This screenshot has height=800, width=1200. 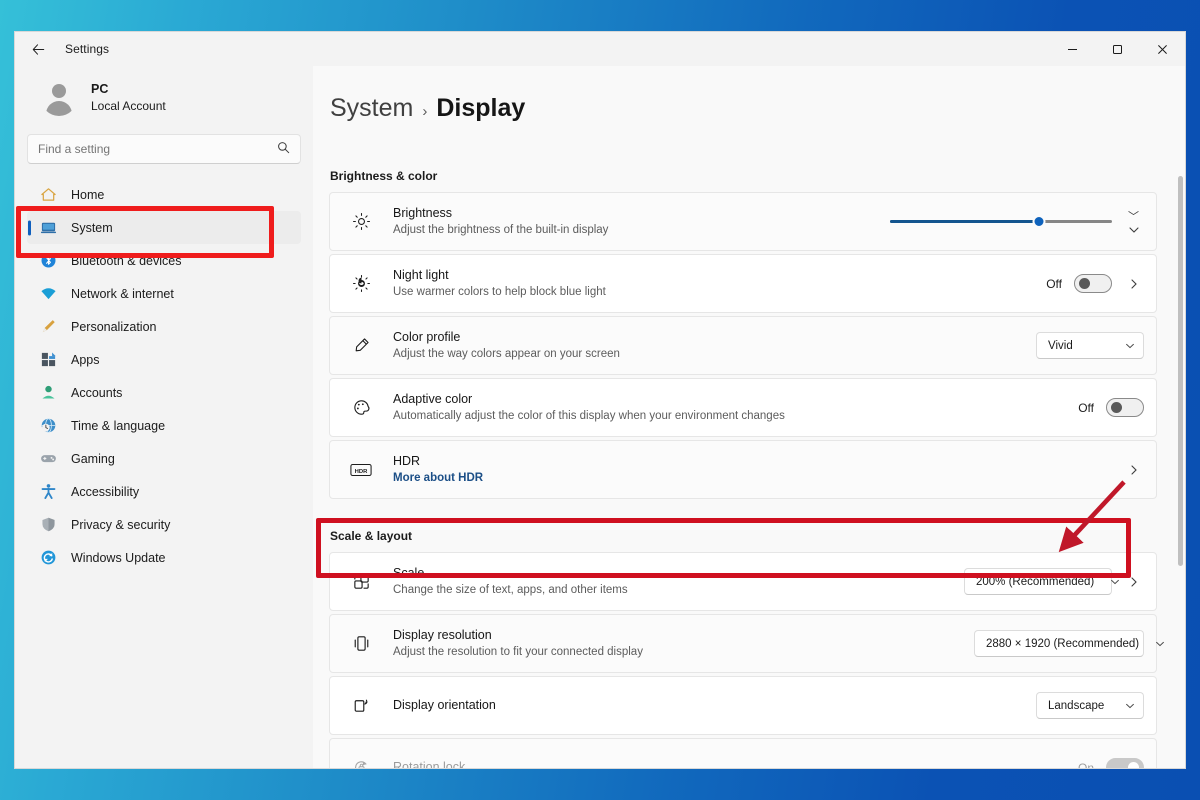 I want to click on sidebar-item-apps: Apps, so click(x=164, y=359).